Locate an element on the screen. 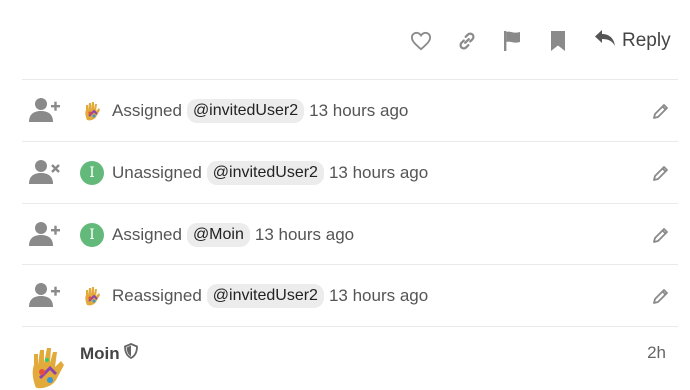 Image resolution: width=690 pixels, height=390 pixels. link-icon is located at coordinates (467, 41).